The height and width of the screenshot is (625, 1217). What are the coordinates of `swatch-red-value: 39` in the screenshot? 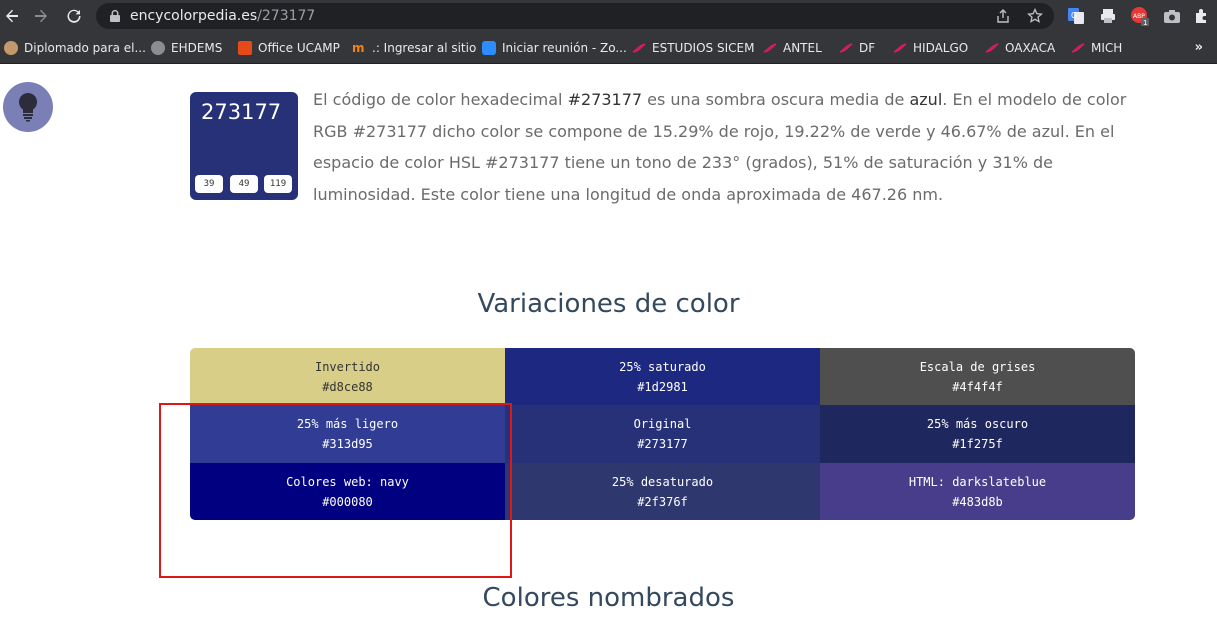 It's located at (209, 184).